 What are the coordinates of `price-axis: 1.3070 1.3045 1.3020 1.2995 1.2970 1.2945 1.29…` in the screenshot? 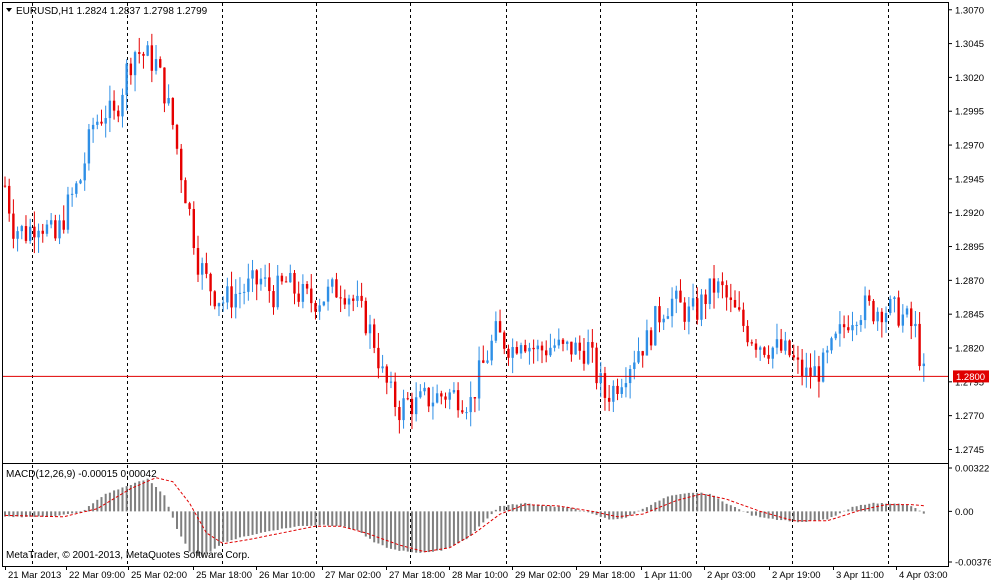 It's located at (966, 230).